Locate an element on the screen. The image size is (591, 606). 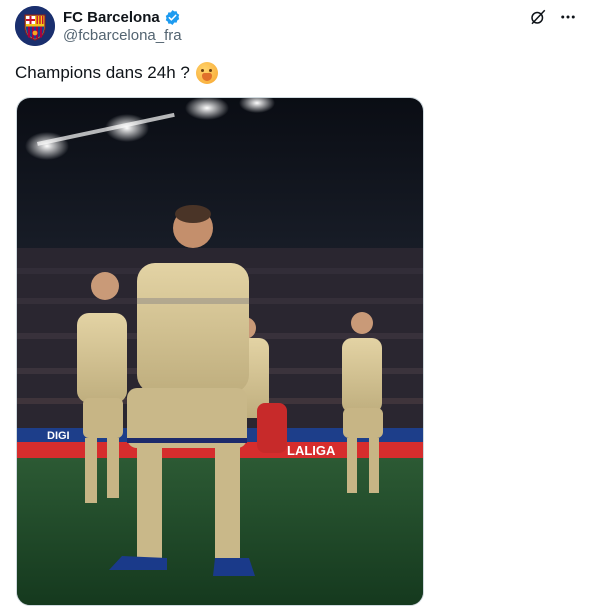
smiling-face-emoji-icon is located at coordinates (206, 73).